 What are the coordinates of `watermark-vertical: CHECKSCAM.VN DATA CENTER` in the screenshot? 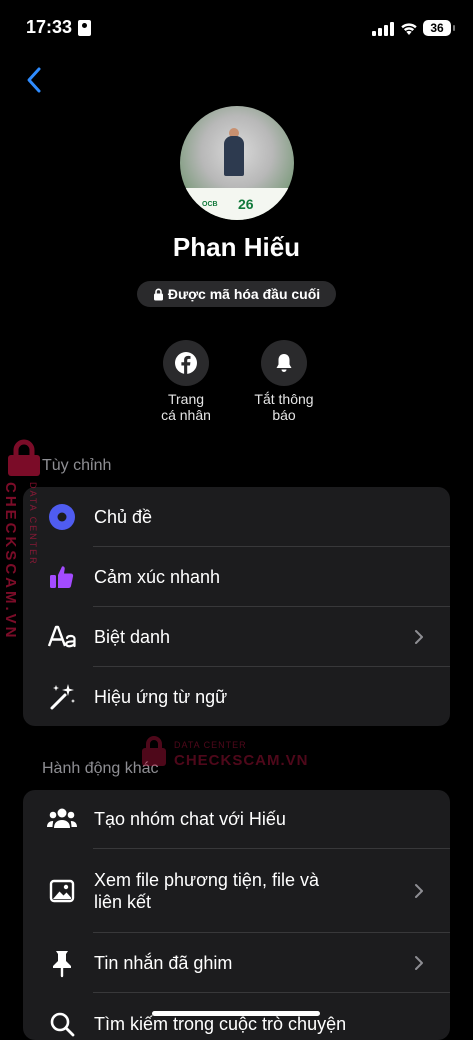 It's located at (26, 543).